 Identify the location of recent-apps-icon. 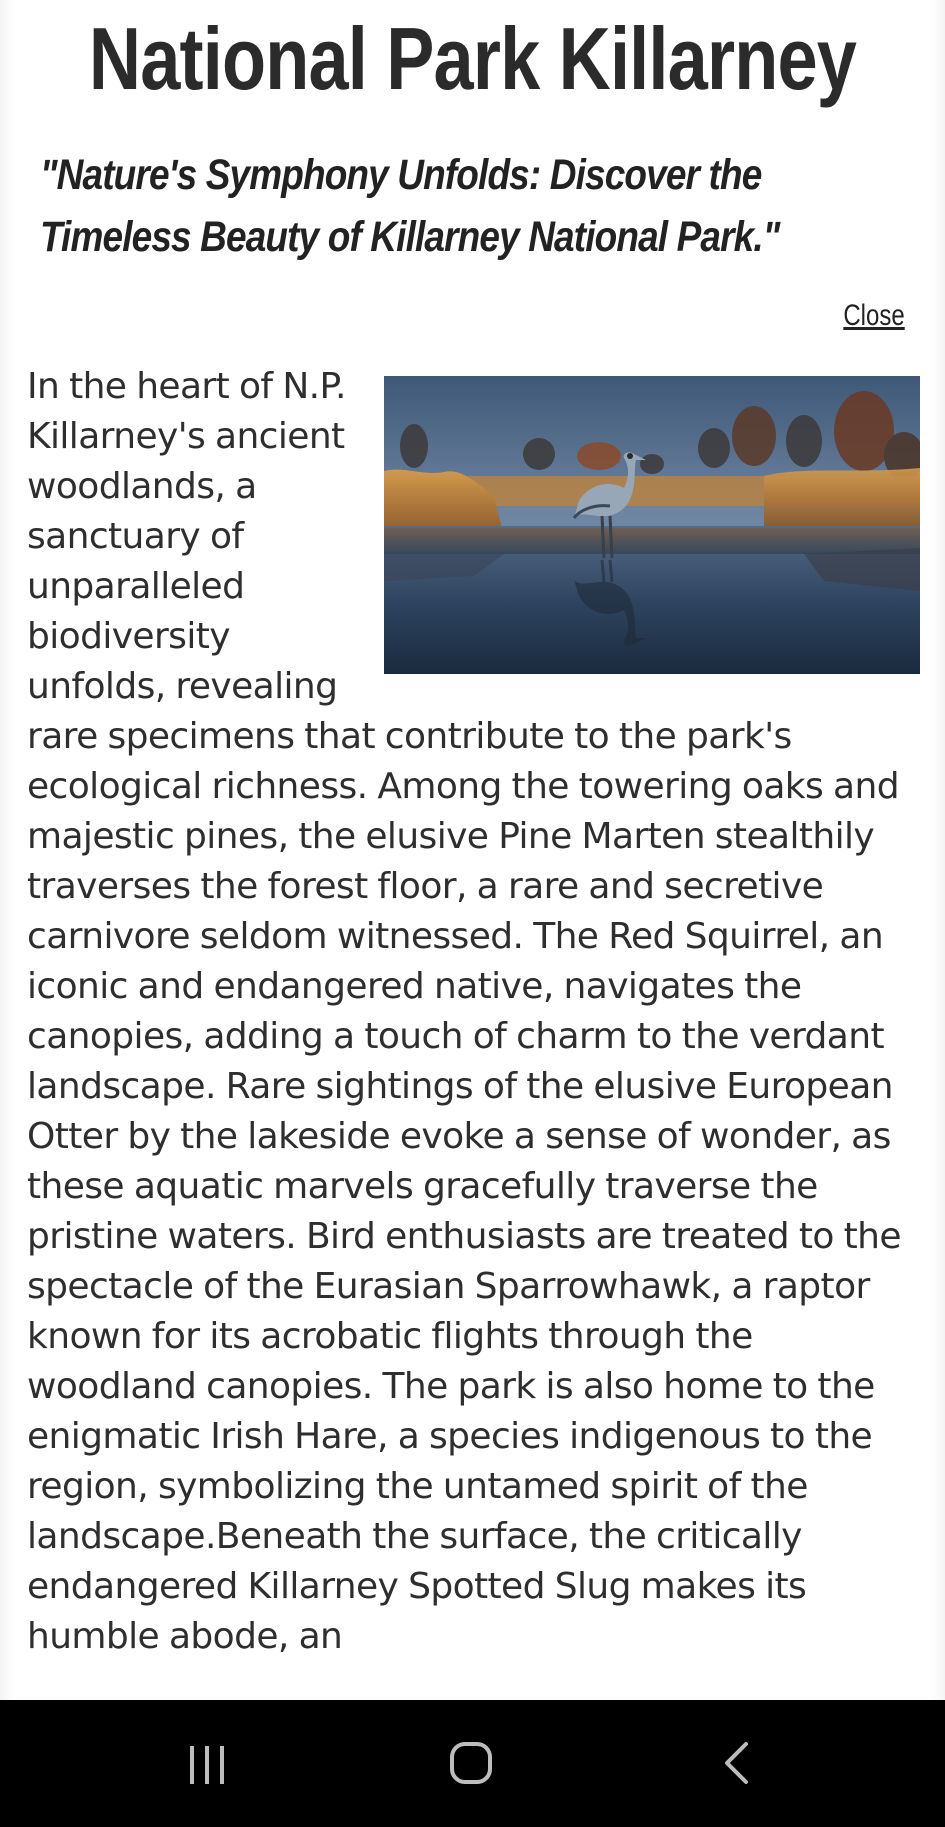
(207, 1765).